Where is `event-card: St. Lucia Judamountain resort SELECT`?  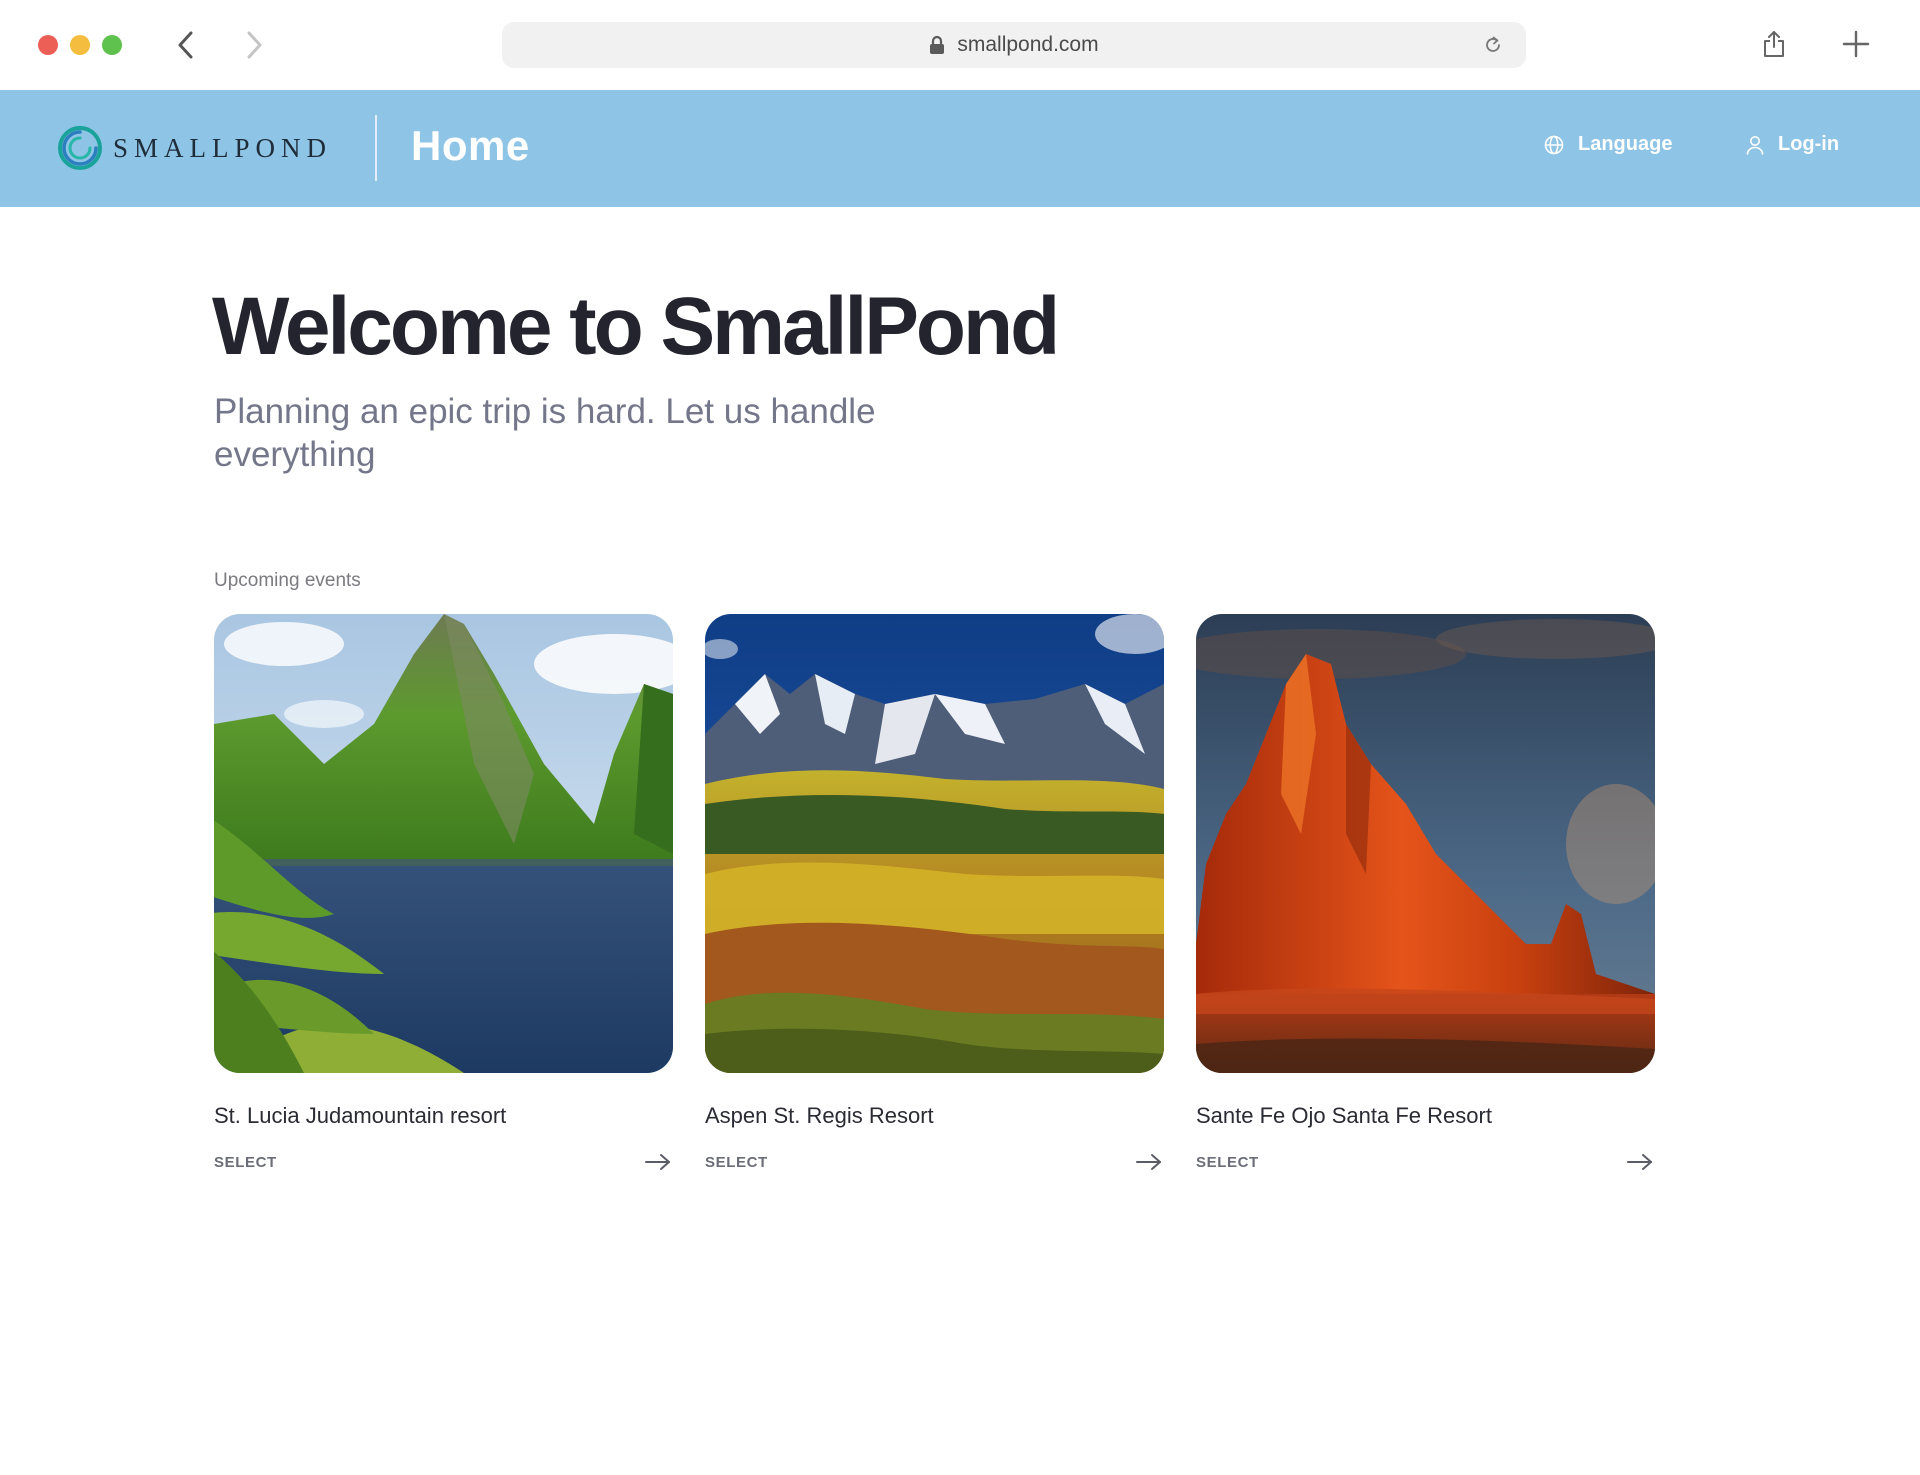
event-card: St. Lucia Judamountain resort SELECT is located at coordinates (443, 894).